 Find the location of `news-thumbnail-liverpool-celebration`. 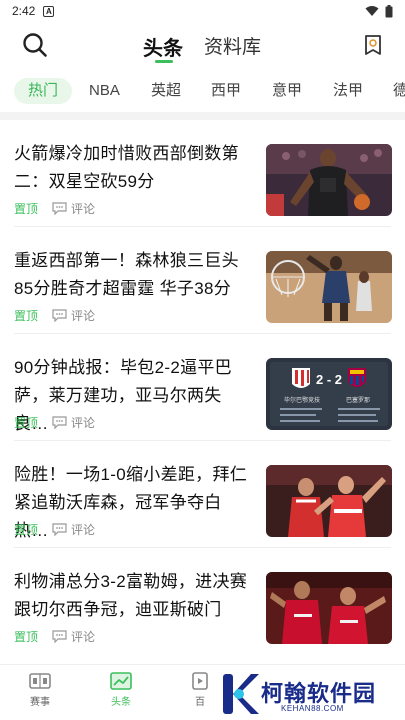

news-thumbnail-liverpool-celebration is located at coordinates (329, 608).